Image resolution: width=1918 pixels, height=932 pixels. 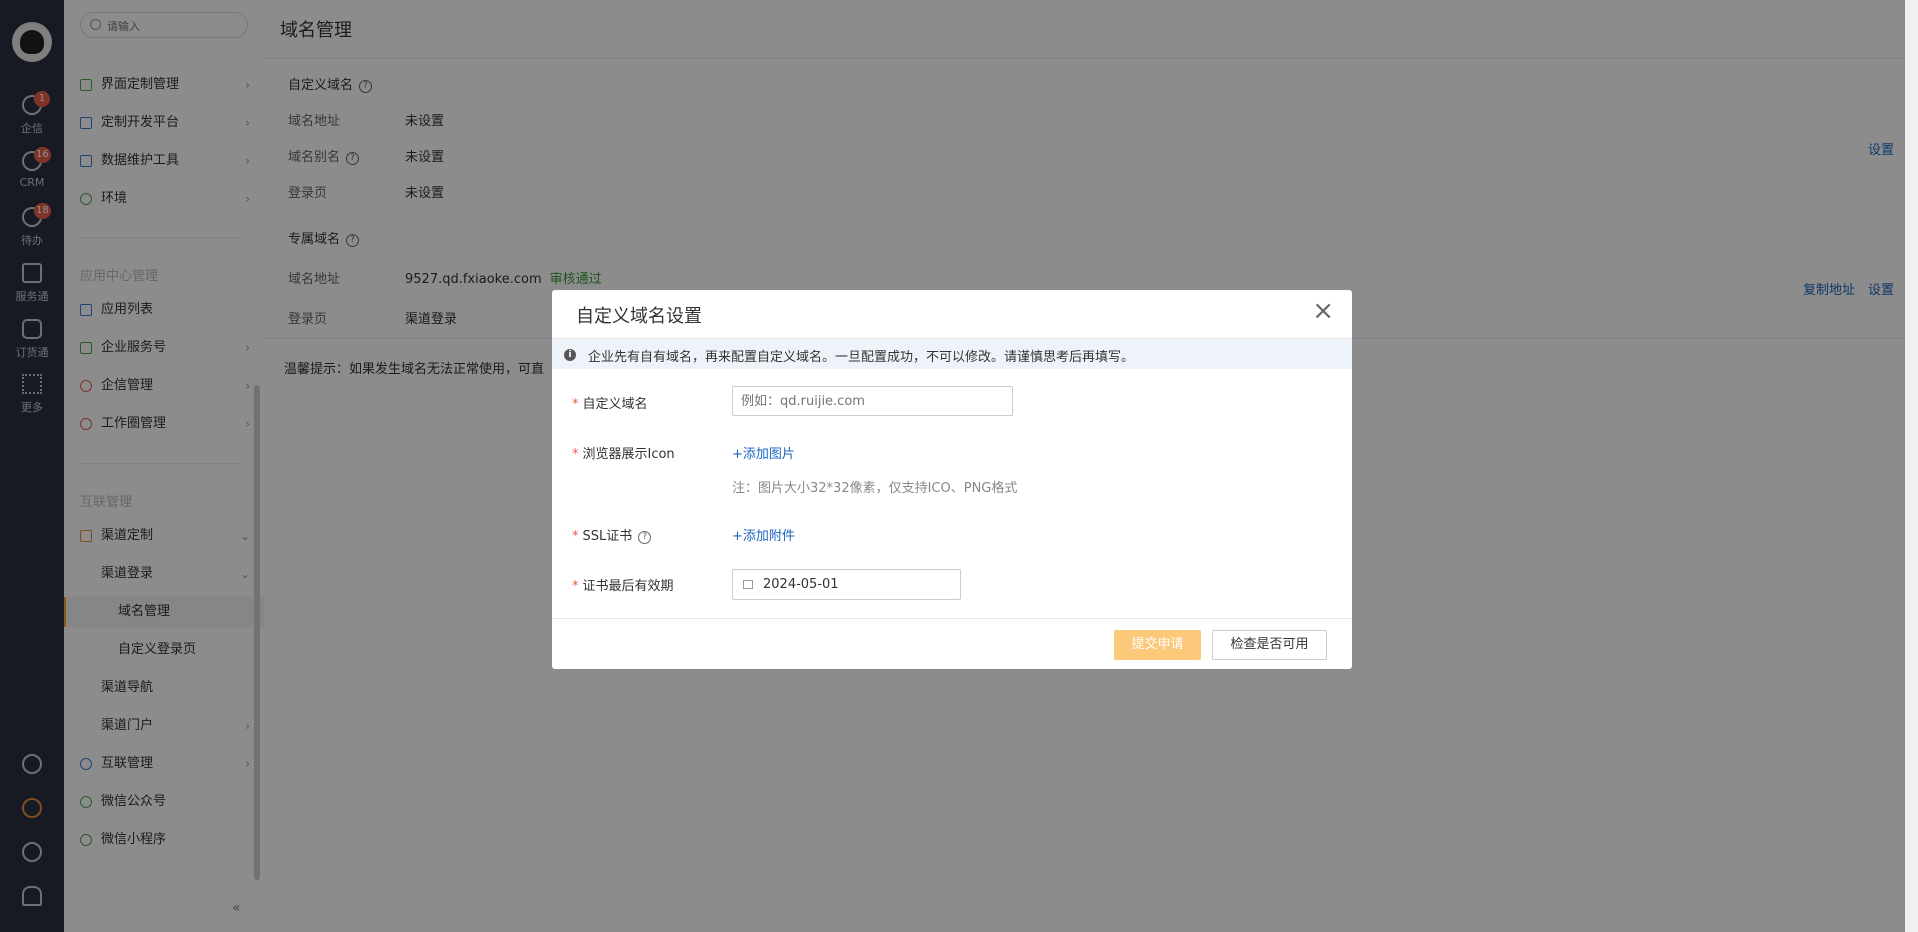 I want to click on add-image-link: +添加图片, so click(x=763, y=452).